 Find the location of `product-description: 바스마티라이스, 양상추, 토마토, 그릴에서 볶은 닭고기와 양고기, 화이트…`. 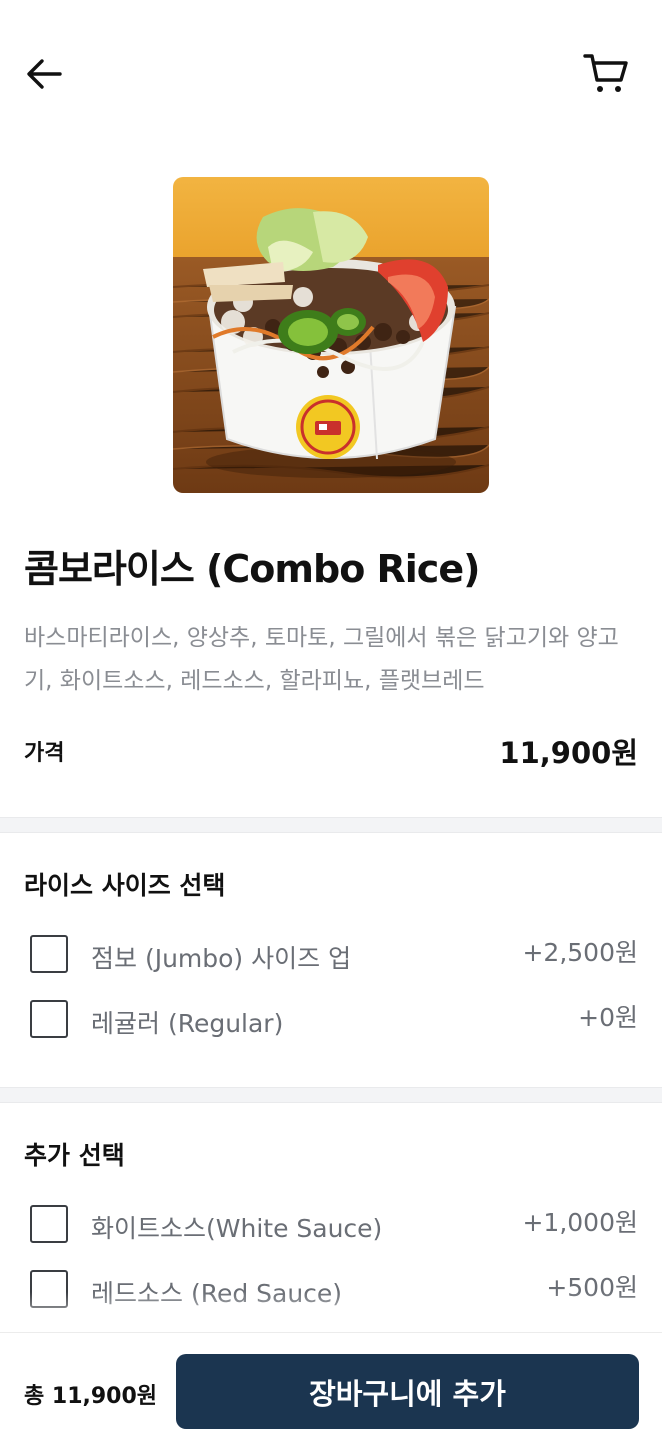

product-description: 바스마티라이스, 양상추, 토마토, 그릴에서 볶은 닭고기와 양고기, 화이트… is located at coordinates (321, 659).